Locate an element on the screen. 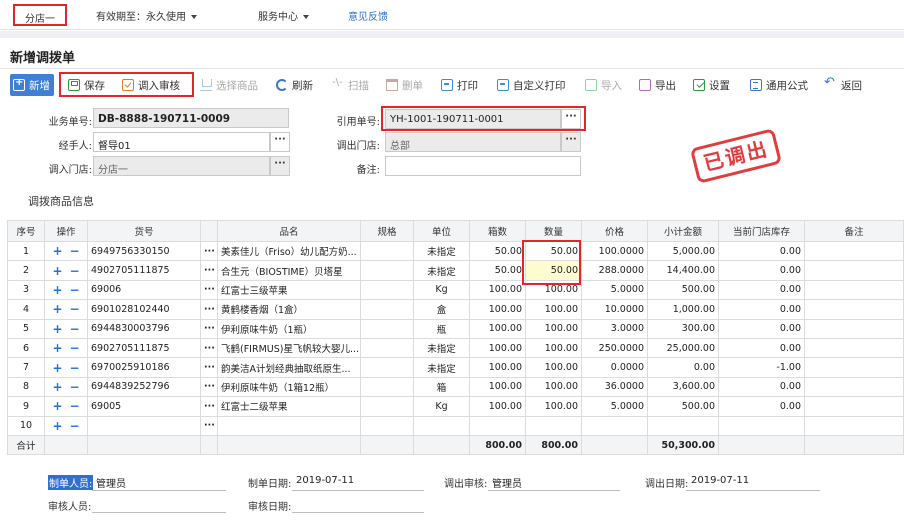  doc-no-field: DB-8888-190711-0009 is located at coordinates (191, 118).